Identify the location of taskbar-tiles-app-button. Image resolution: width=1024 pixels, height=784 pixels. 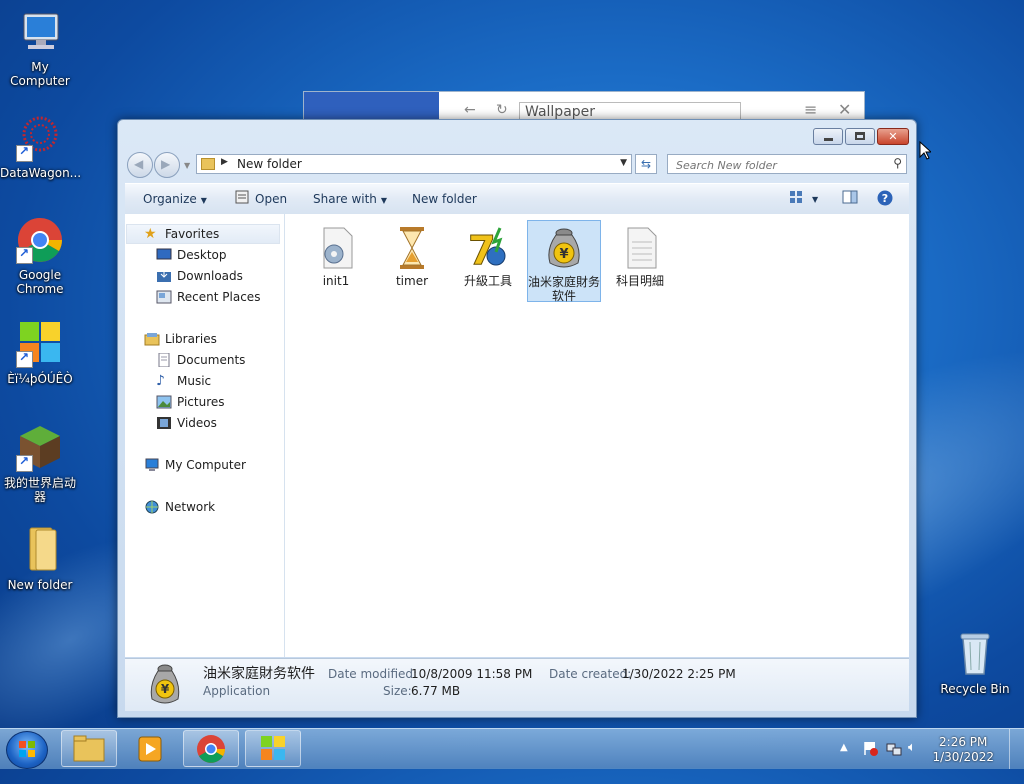
(273, 748).